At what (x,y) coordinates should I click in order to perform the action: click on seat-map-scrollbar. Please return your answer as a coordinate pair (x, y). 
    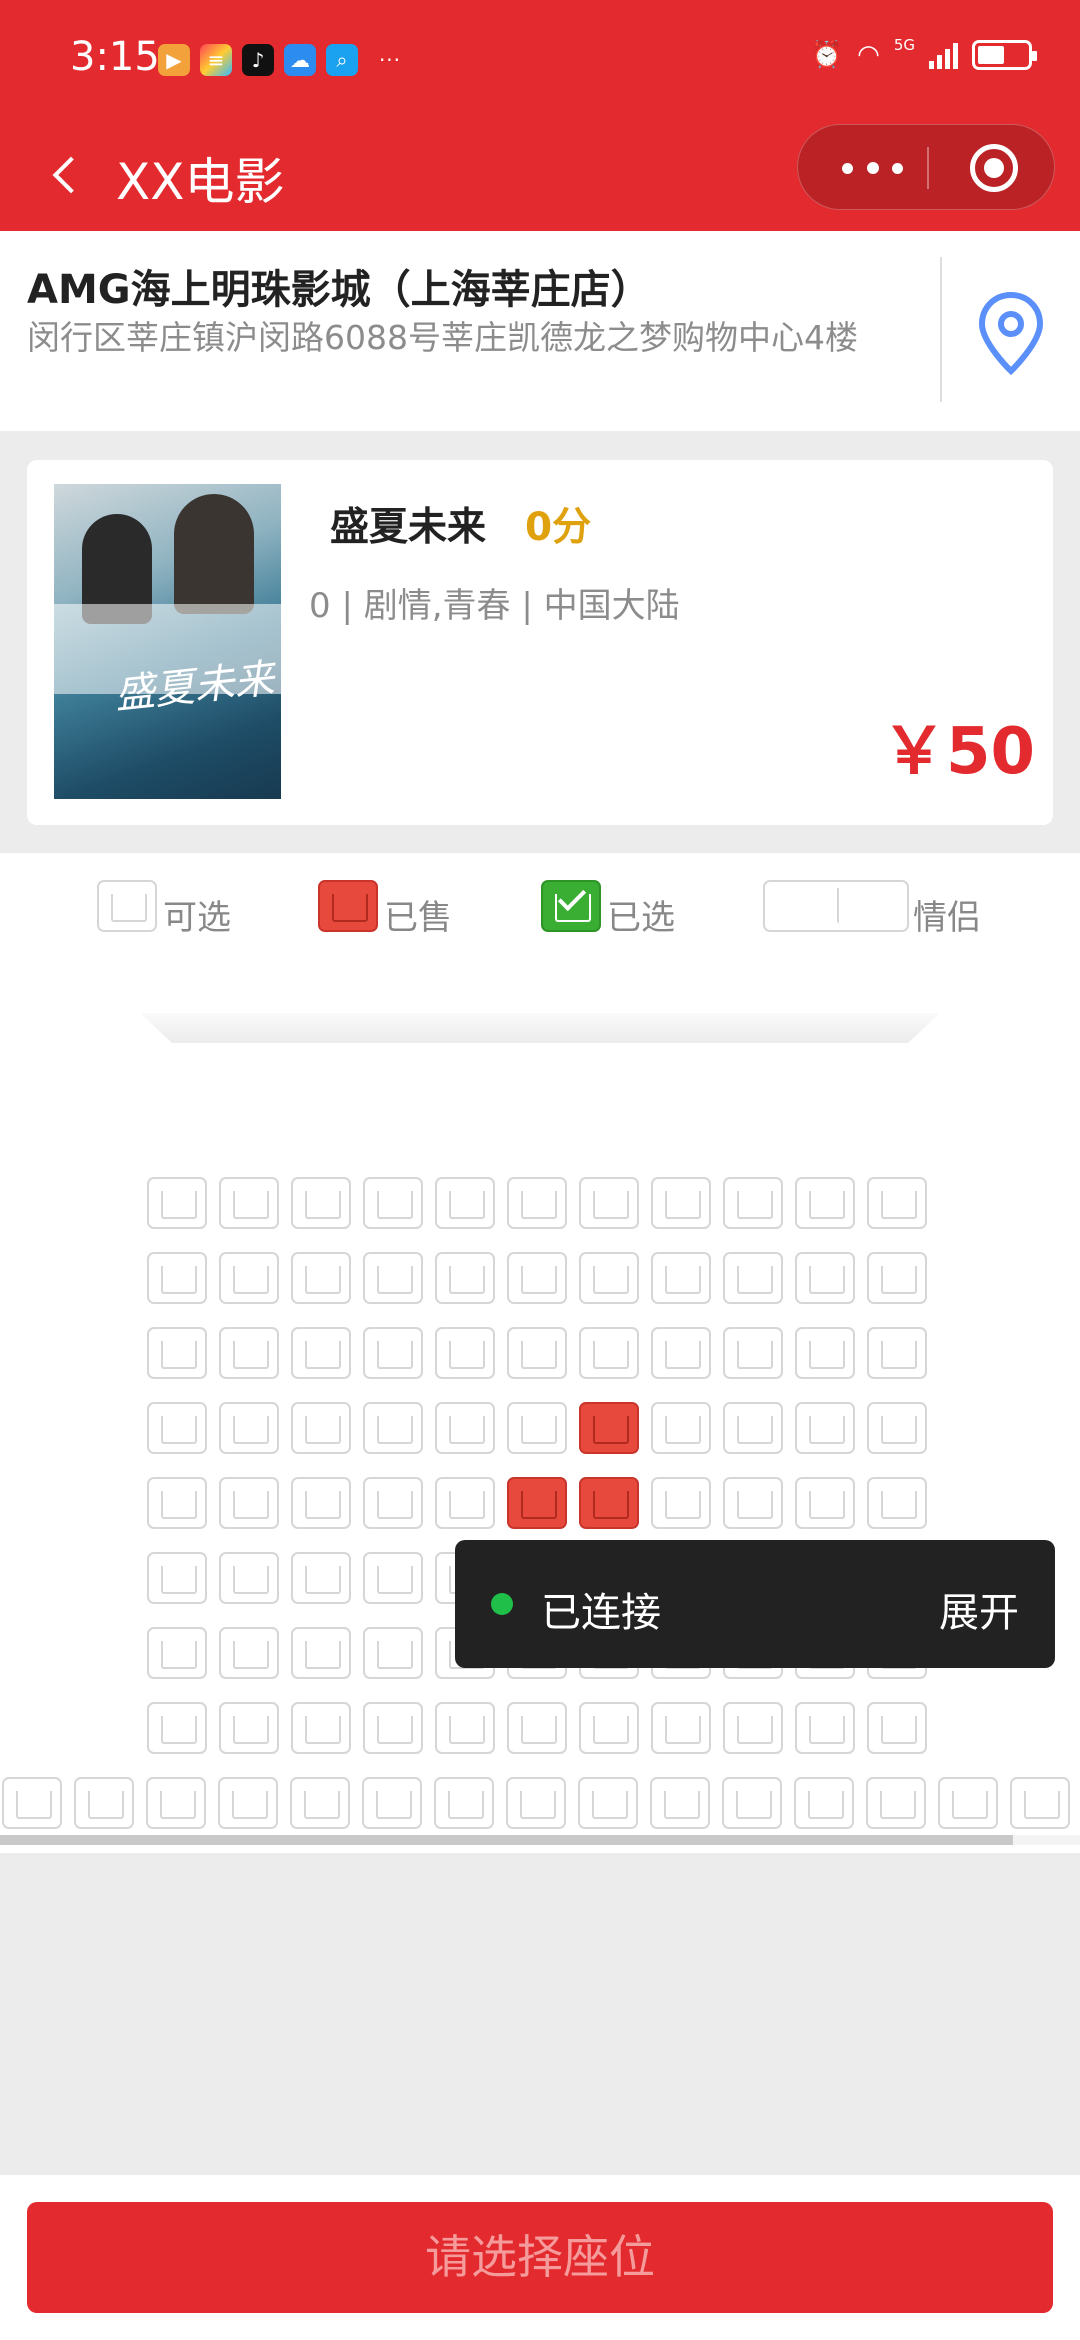
    Looking at the image, I should click on (540, 1840).